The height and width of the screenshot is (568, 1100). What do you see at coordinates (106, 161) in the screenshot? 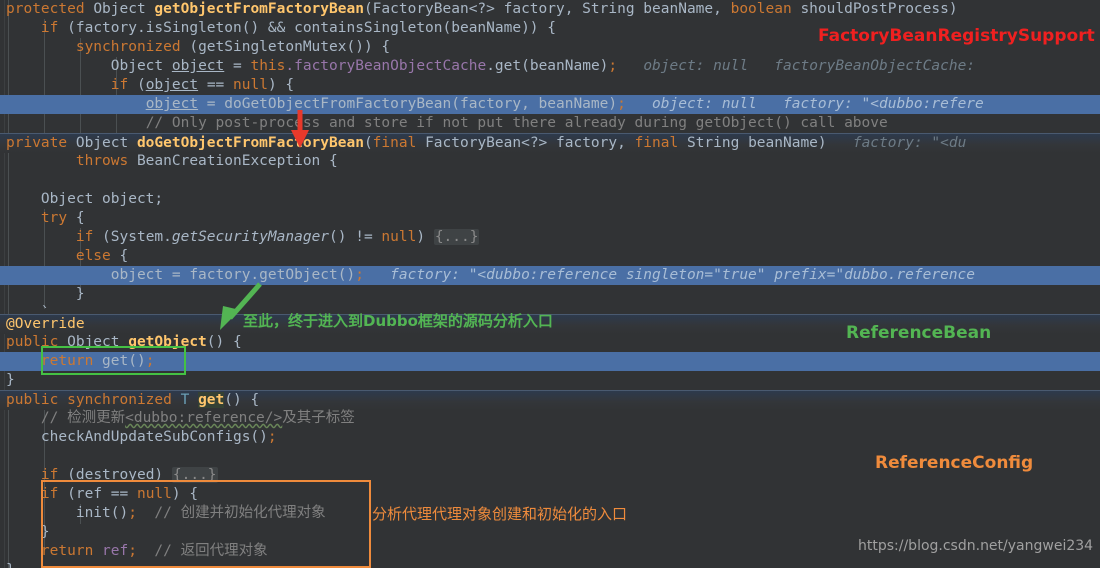
I see `code-token: throws` at bounding box center [106, 161].